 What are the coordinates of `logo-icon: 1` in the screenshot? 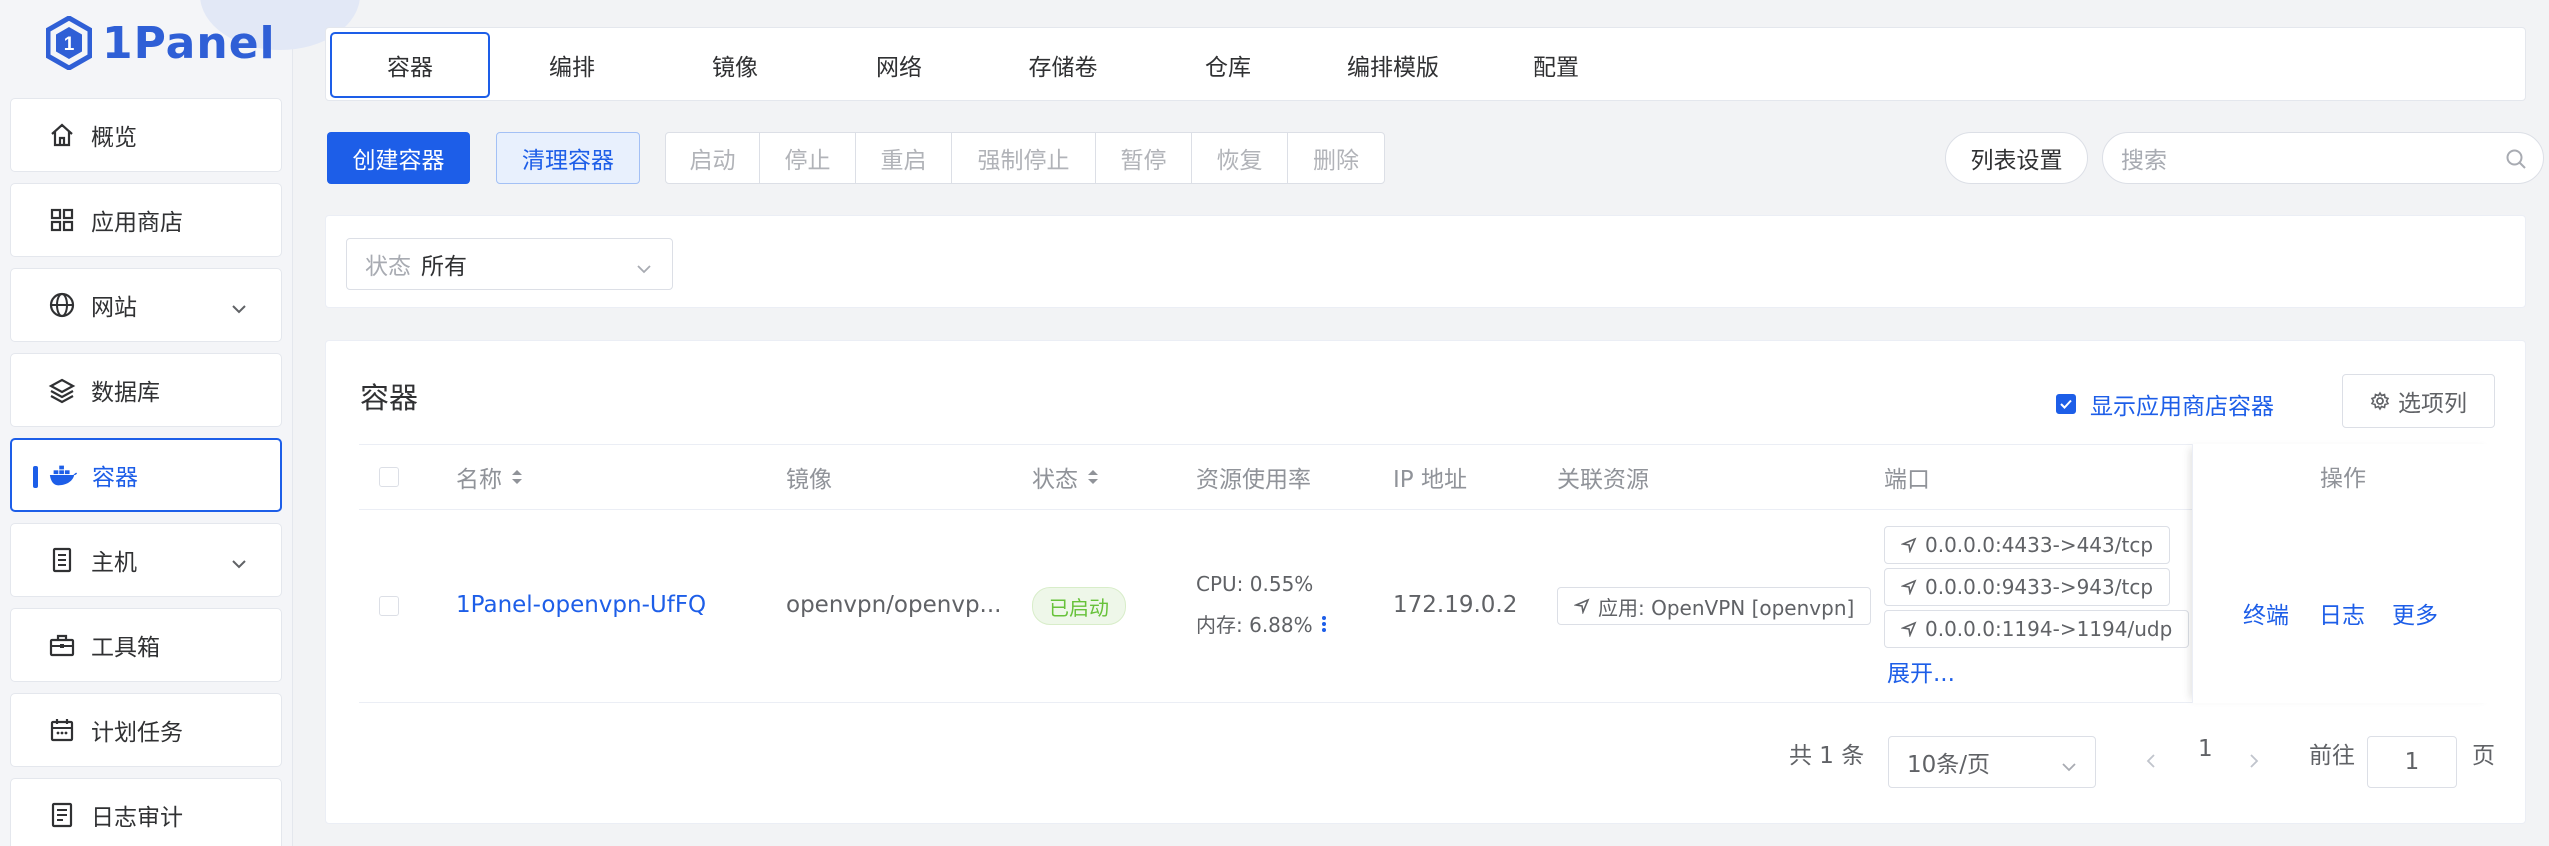 It's located at (69, 43).